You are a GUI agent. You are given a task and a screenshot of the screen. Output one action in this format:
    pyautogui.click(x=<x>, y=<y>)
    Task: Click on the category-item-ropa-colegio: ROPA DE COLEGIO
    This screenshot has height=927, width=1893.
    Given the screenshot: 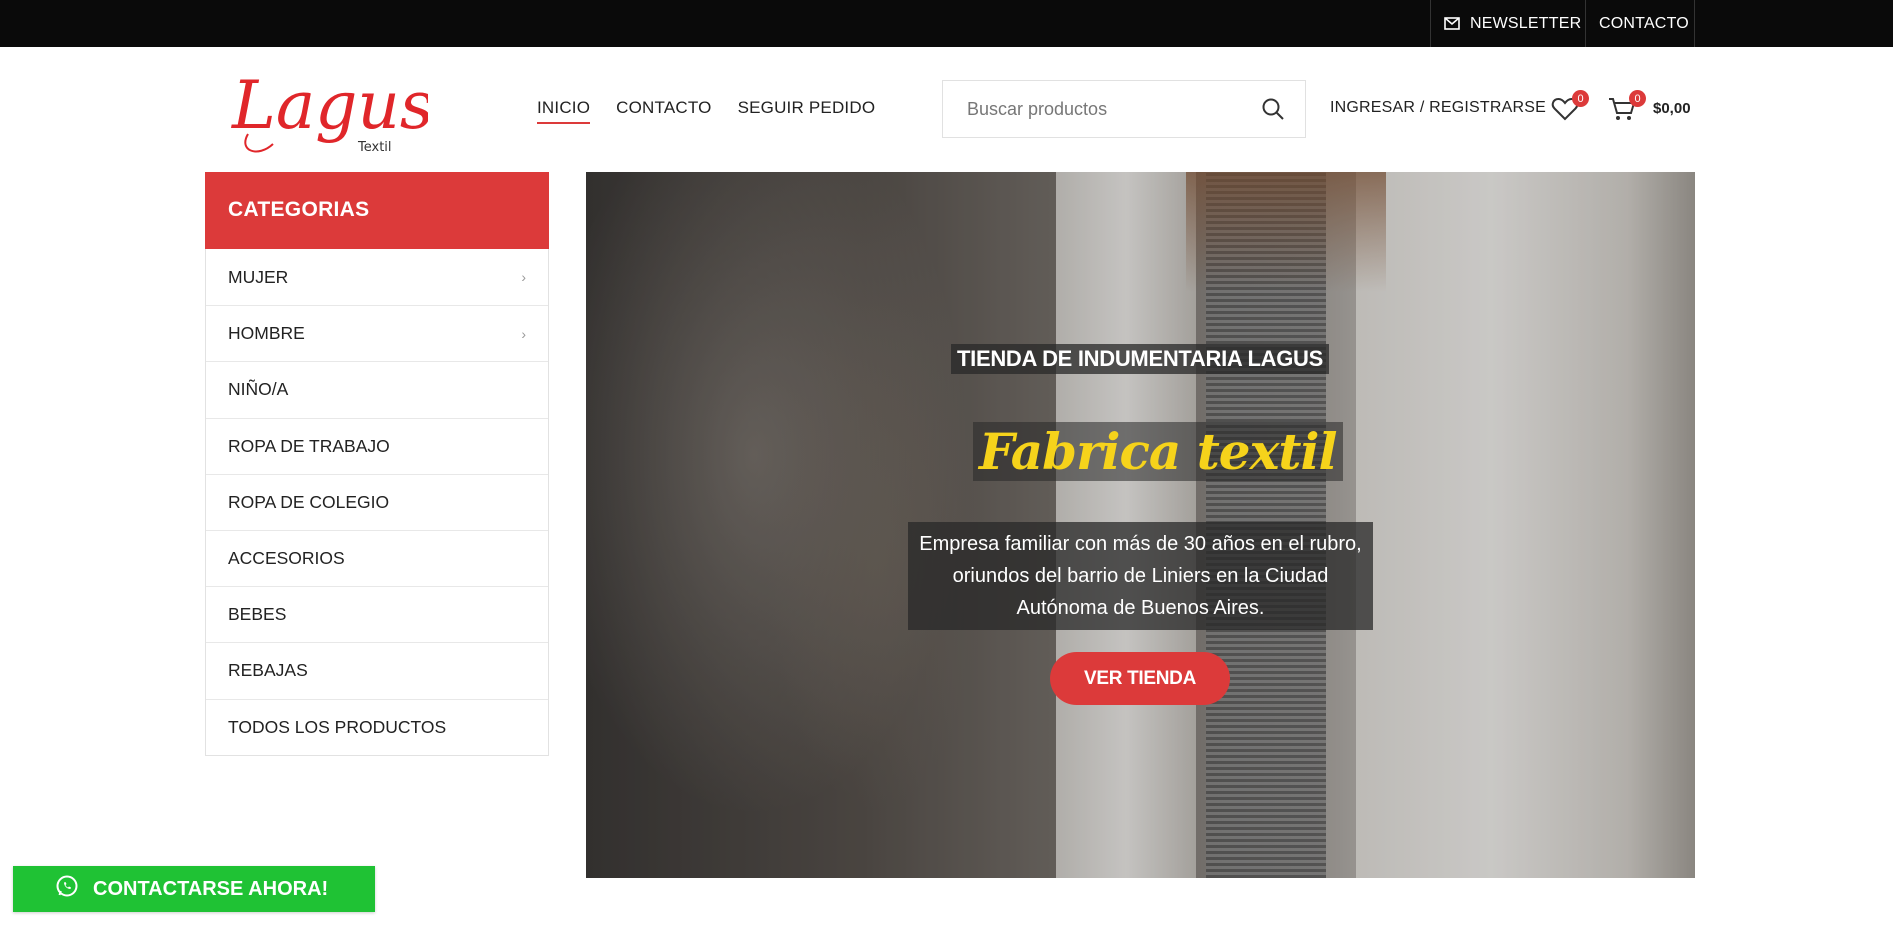 What is the action you would take?
    pyautogui.click(x=377, y=501)
    